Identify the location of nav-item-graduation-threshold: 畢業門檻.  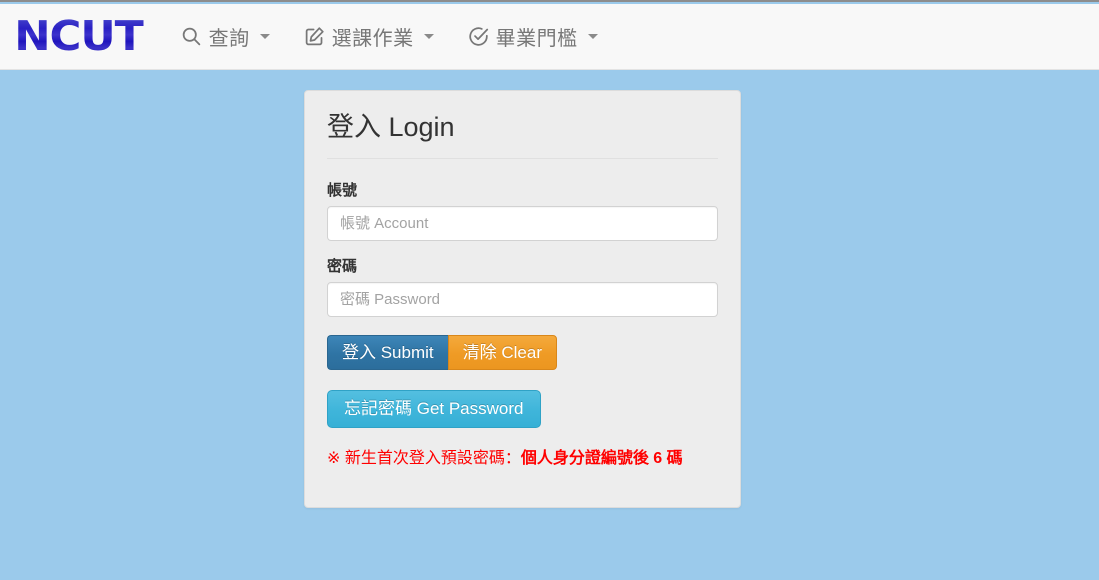
(533, 36).